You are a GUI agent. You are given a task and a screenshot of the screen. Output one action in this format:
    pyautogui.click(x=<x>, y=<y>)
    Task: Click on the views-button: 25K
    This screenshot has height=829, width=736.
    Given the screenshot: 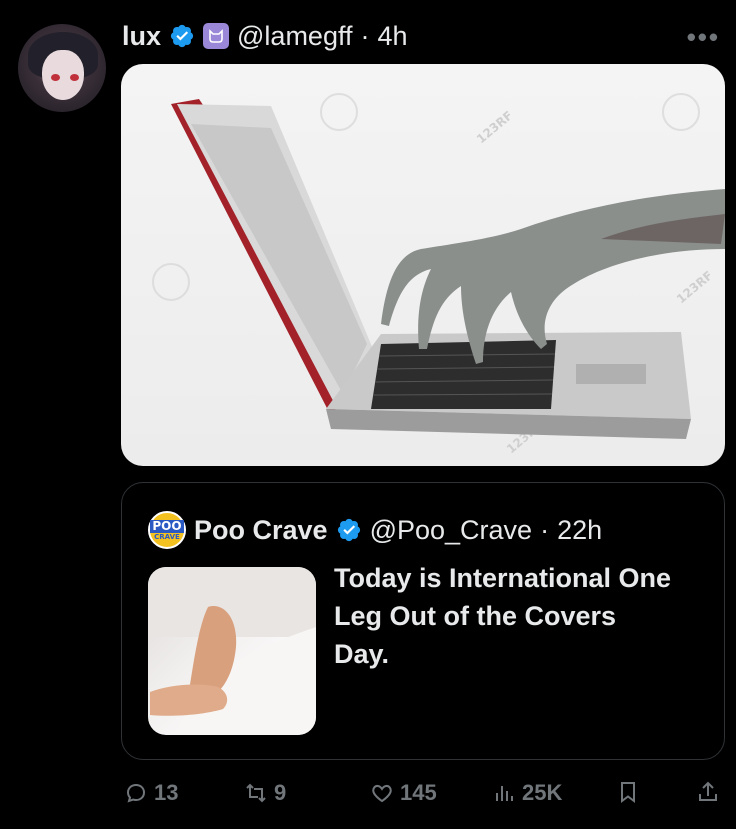 What is the action you would take?
    pyautogui.click(x=527, y=793)
    